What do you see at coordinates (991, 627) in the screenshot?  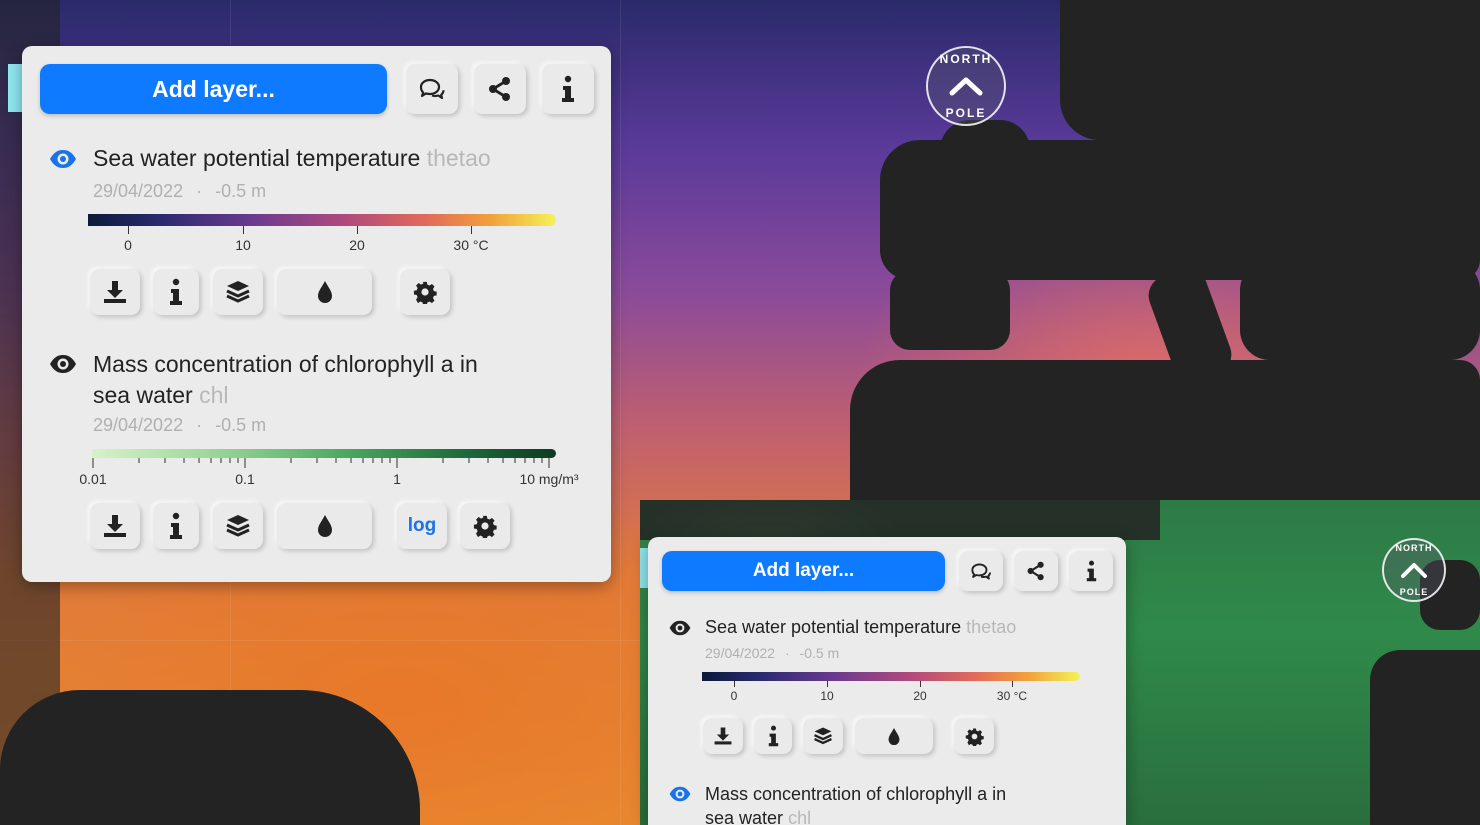 I see `layer-variable: thetao` at bounding box center [991, 627].